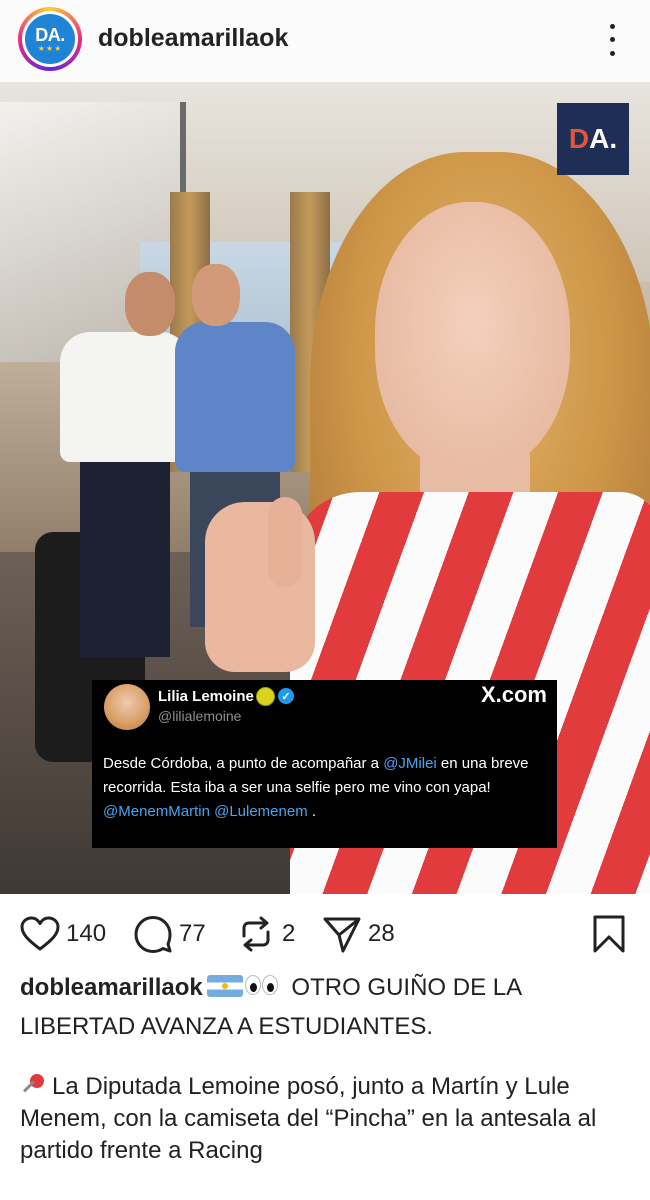 This screenshot has width=650, height=1200. I want to click on share-button: 28, so click(358, 934).